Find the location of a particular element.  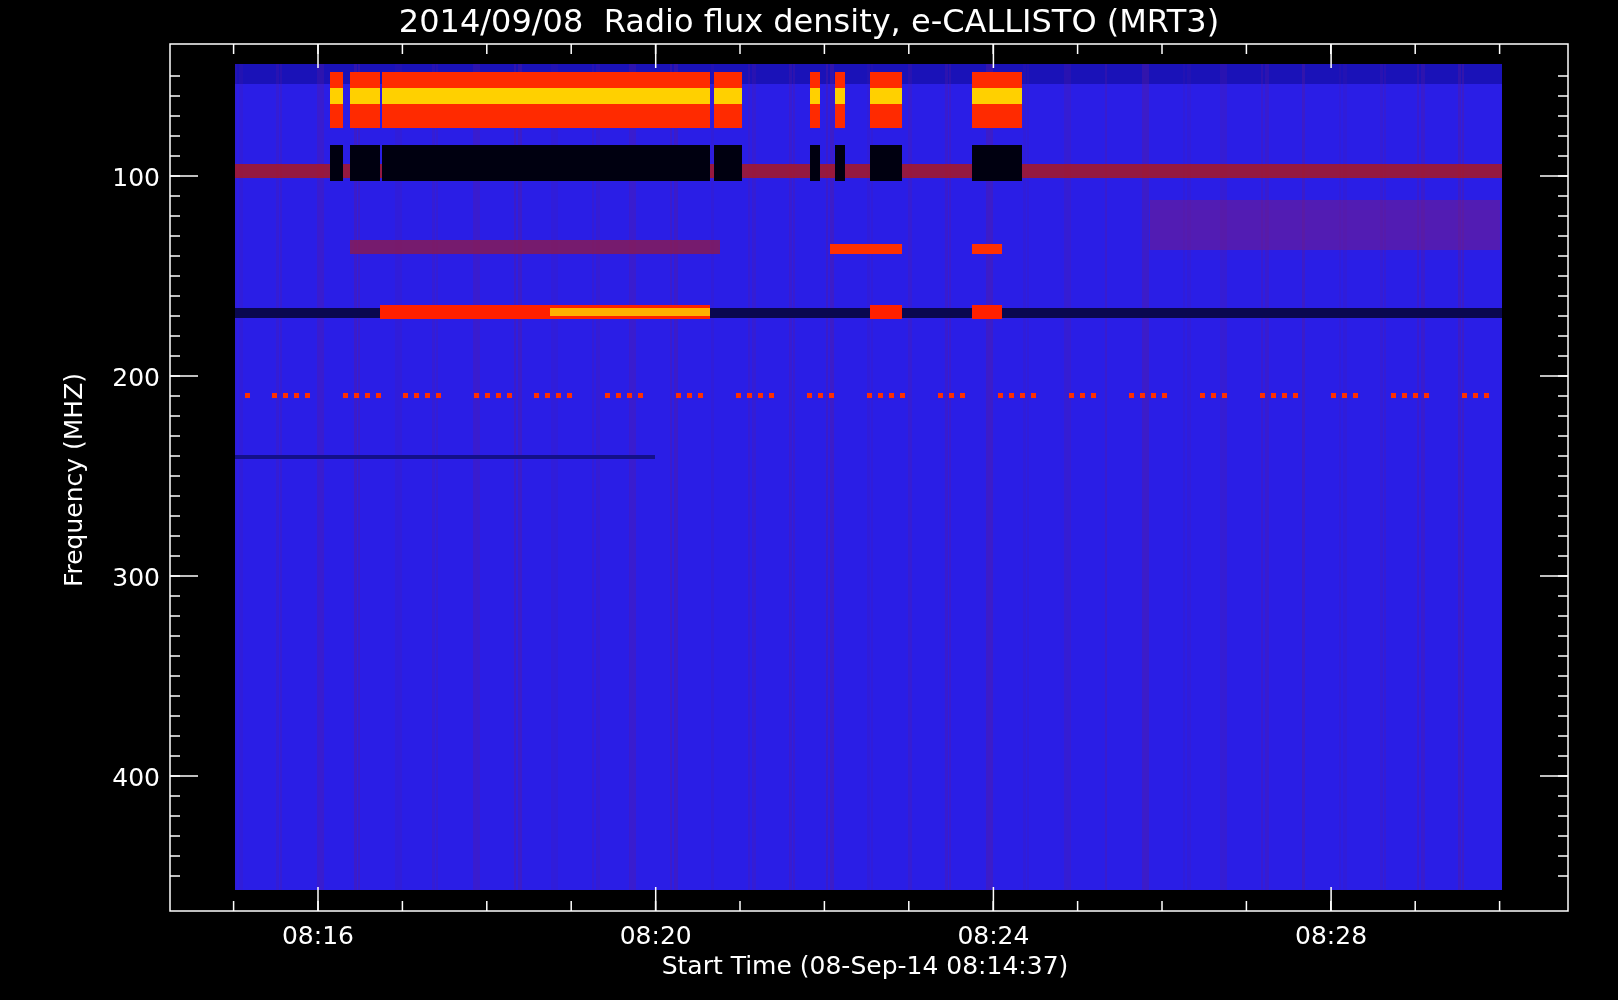

tick-label: 08:28 is located at coordinates (1331, 935).